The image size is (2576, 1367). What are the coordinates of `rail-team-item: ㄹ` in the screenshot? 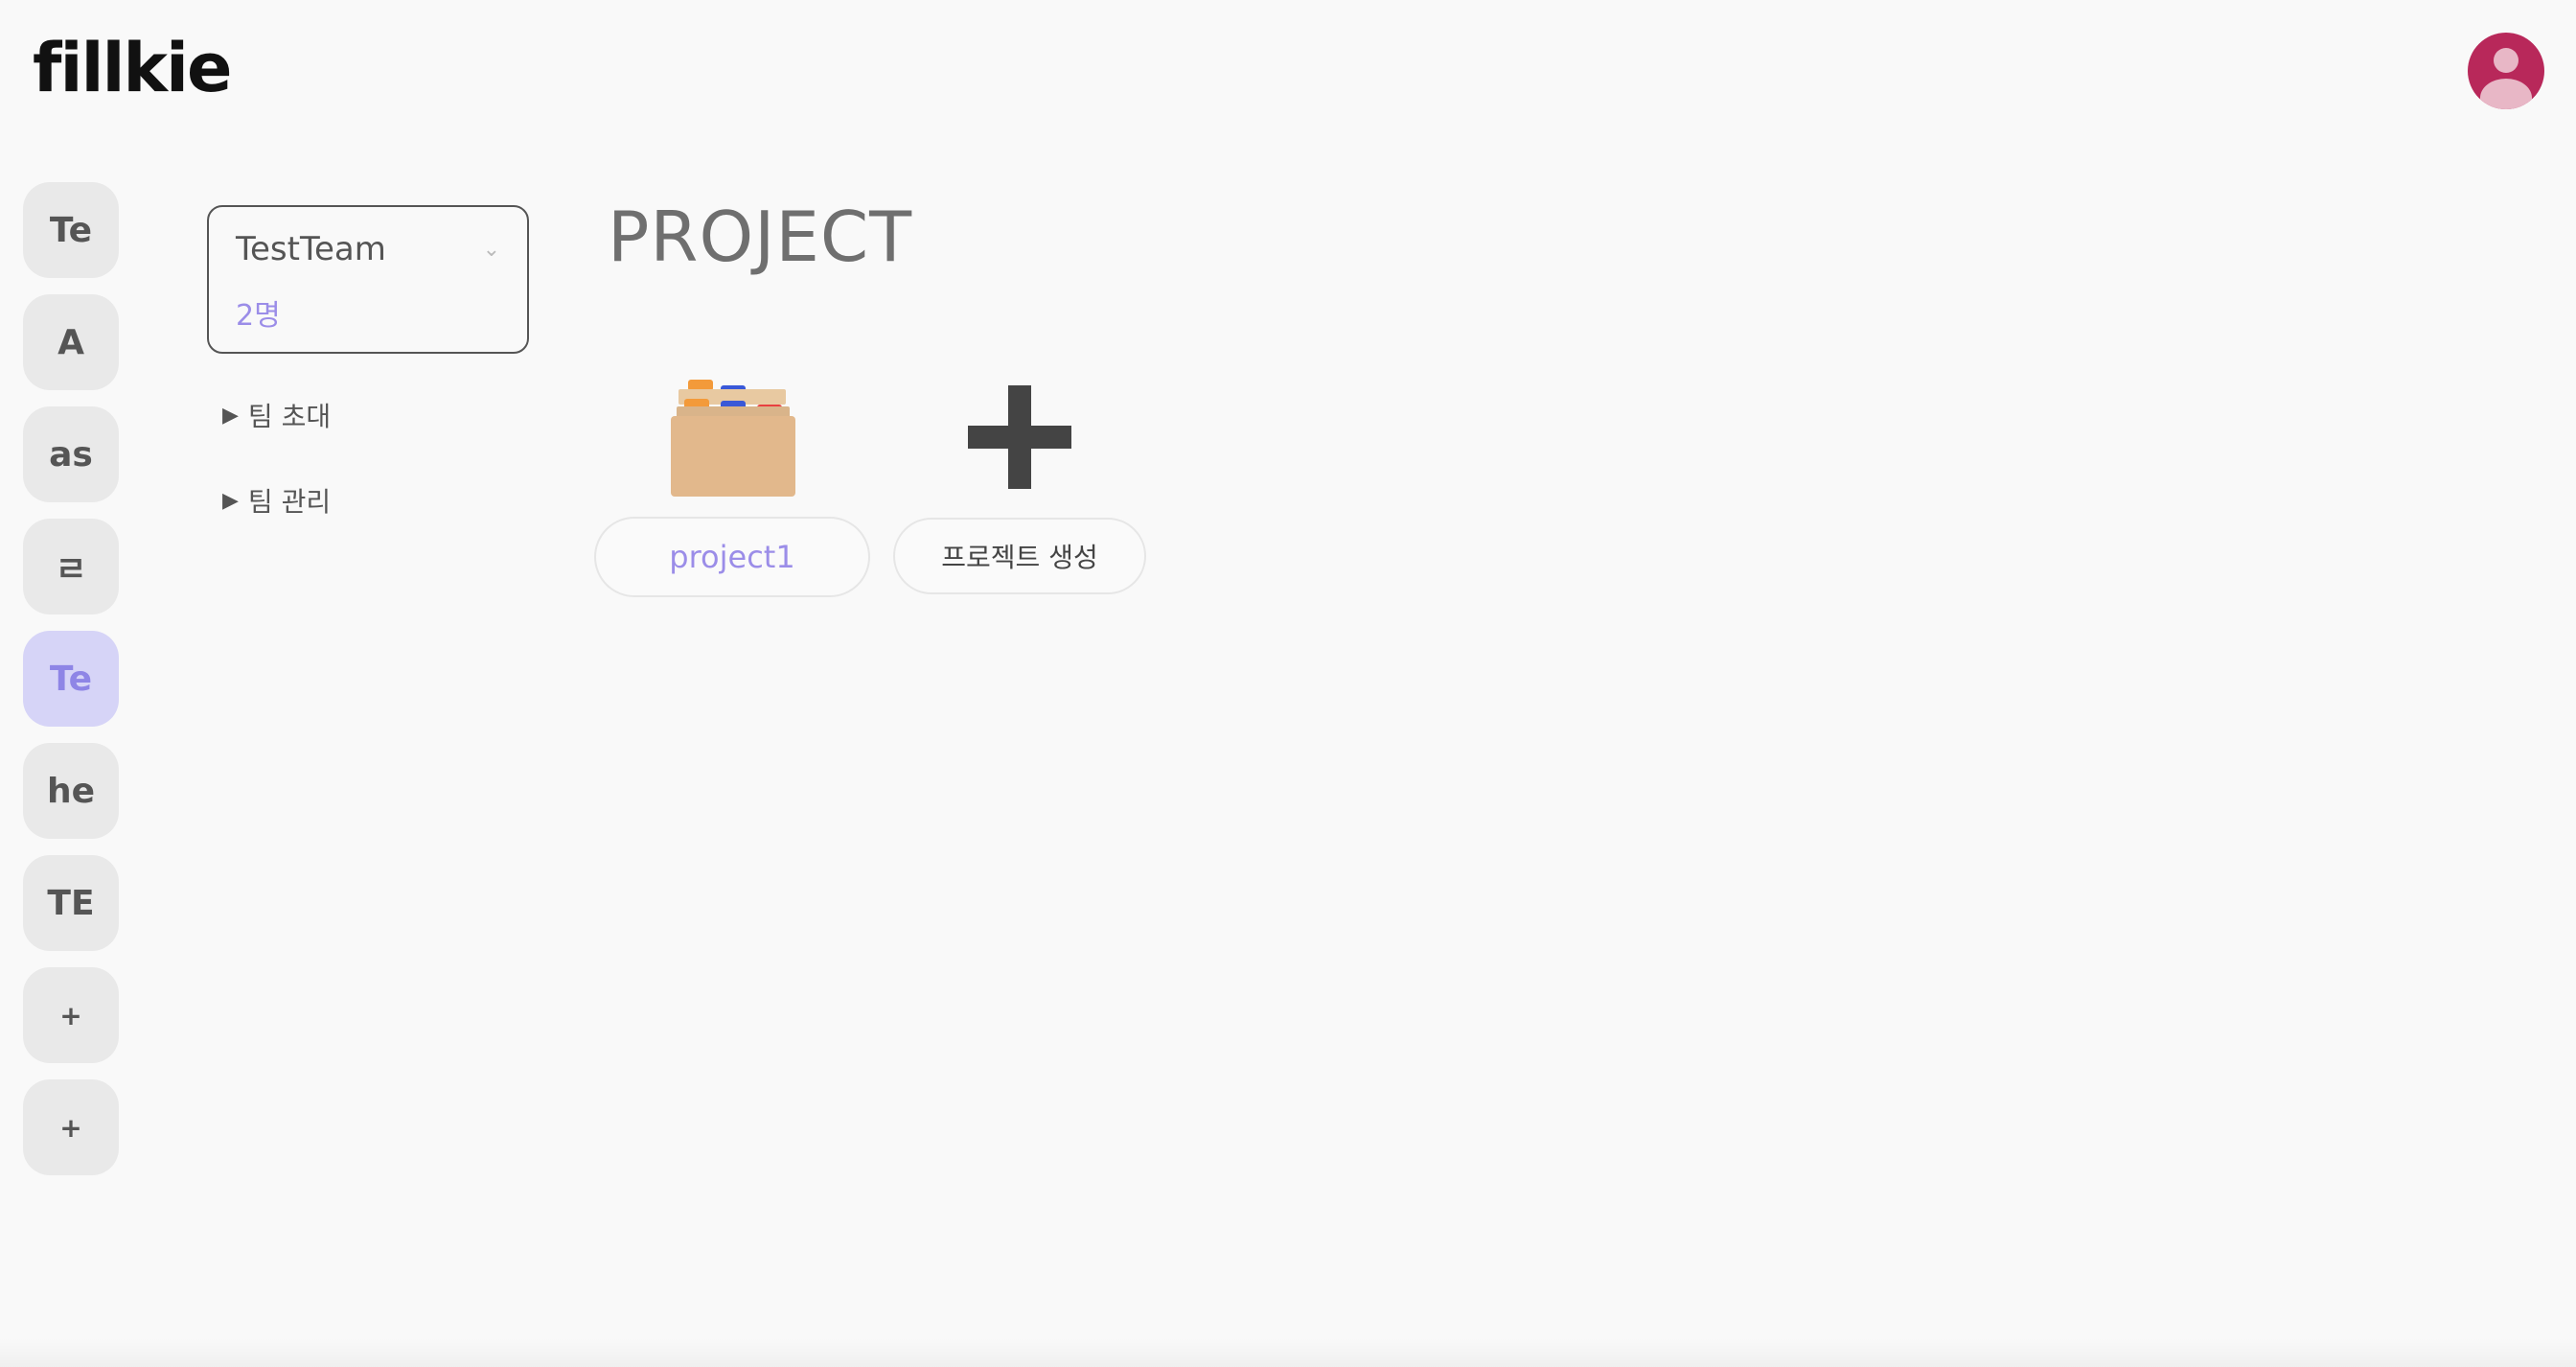 It's located at (71, 566).